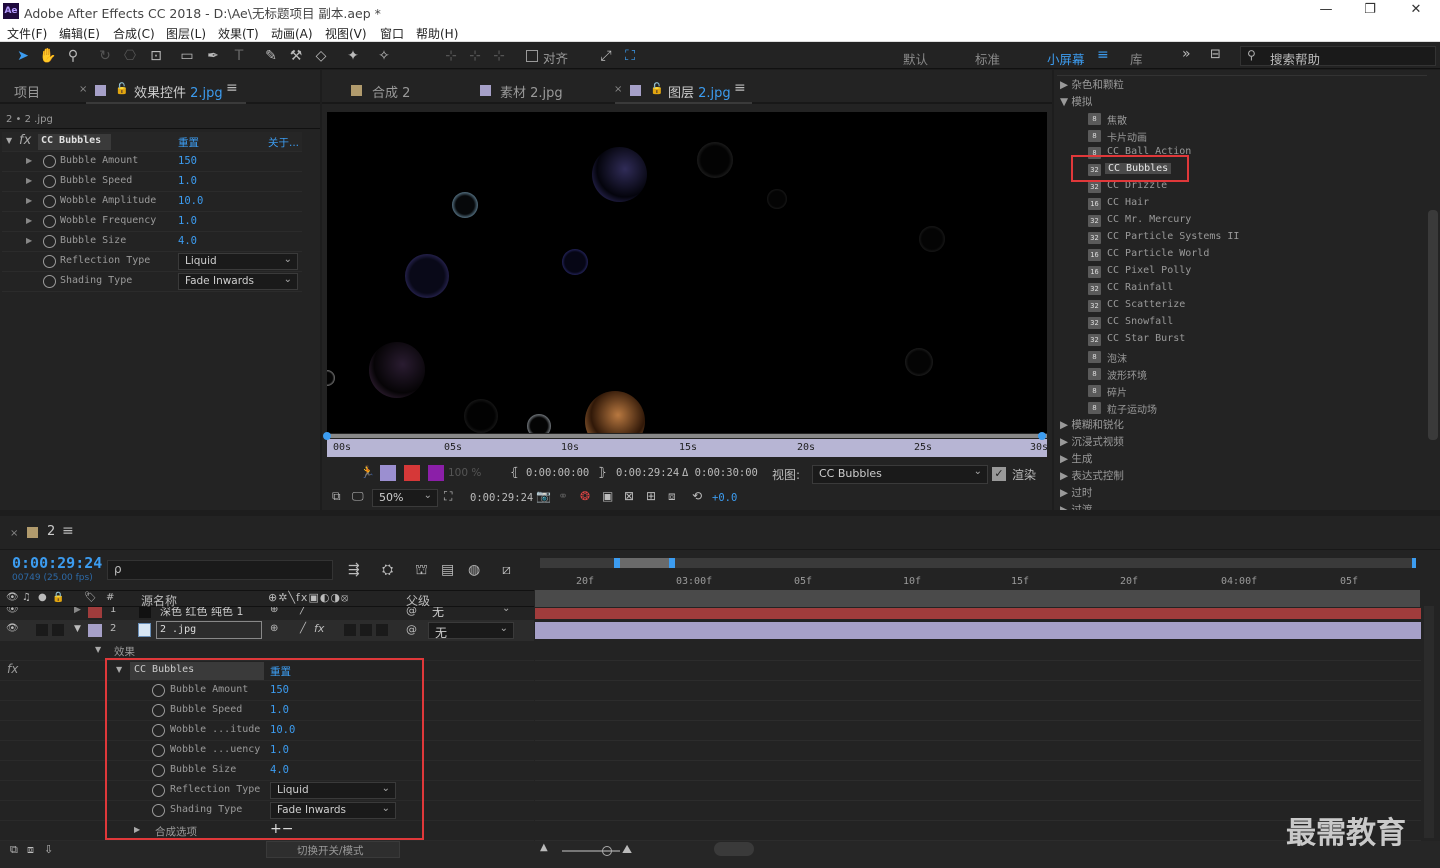 Image resolution: width=1440 pixels, height=868 pixels. What do you see at coordinates (1066, 58) in the screenshot?
I see `workspace-small-screen: 小屏幕` at bounding box center [1066, 58].